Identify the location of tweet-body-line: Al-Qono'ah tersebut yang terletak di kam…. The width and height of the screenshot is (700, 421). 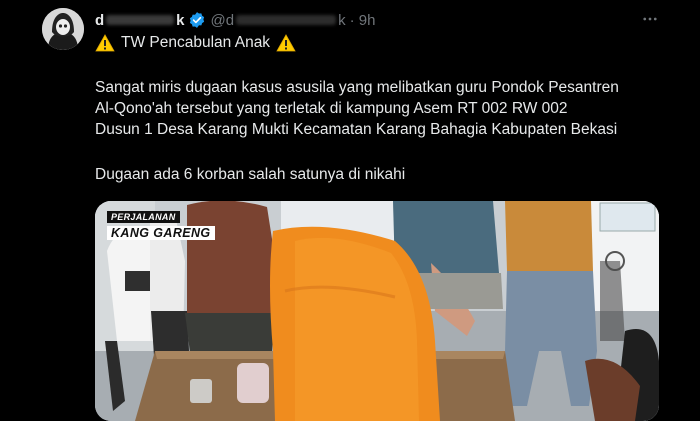
(331, 108).